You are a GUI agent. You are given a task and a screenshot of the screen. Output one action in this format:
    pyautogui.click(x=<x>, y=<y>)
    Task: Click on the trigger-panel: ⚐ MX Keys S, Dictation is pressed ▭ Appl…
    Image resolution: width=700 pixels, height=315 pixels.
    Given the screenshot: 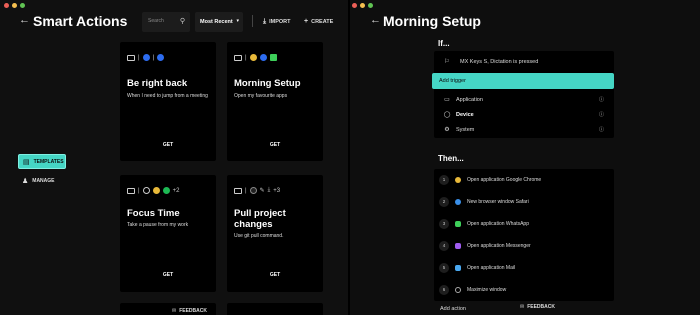 What is the action you would take?
    pyautogui.click(x=524, y=94)
    